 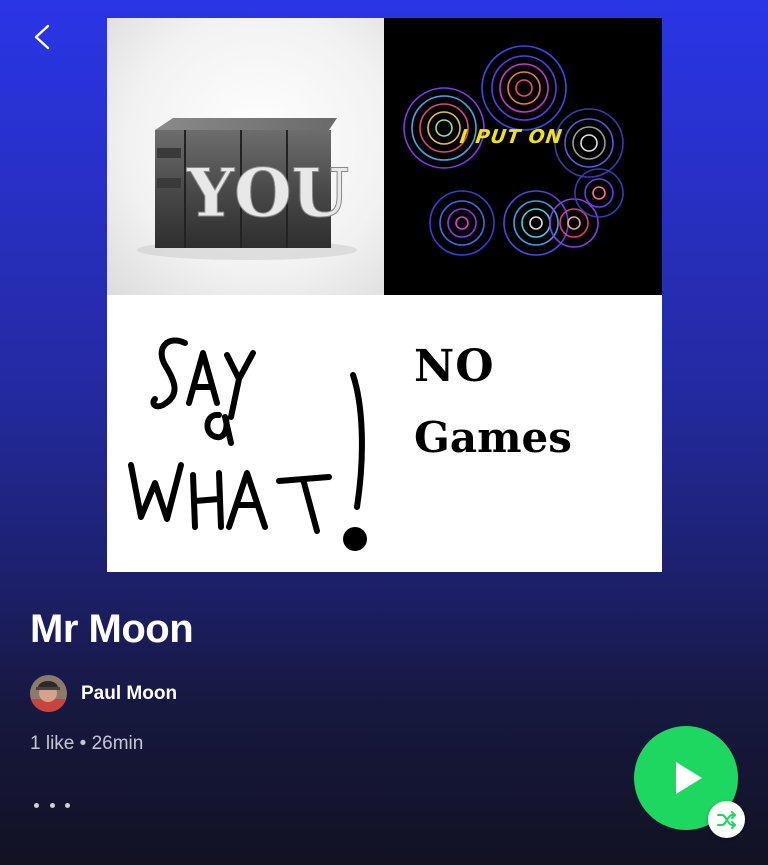 I want to click on cover-tile-say-what, so click(x=245, y=433).